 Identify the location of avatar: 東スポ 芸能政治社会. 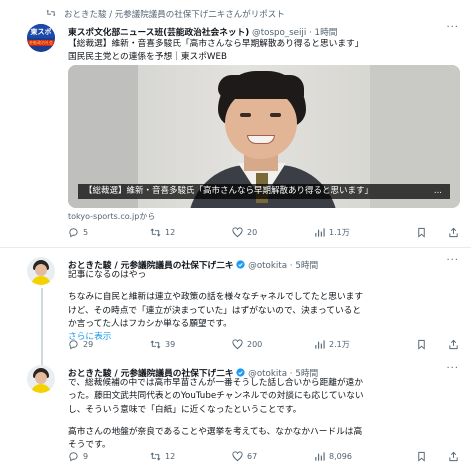
(41, 38).